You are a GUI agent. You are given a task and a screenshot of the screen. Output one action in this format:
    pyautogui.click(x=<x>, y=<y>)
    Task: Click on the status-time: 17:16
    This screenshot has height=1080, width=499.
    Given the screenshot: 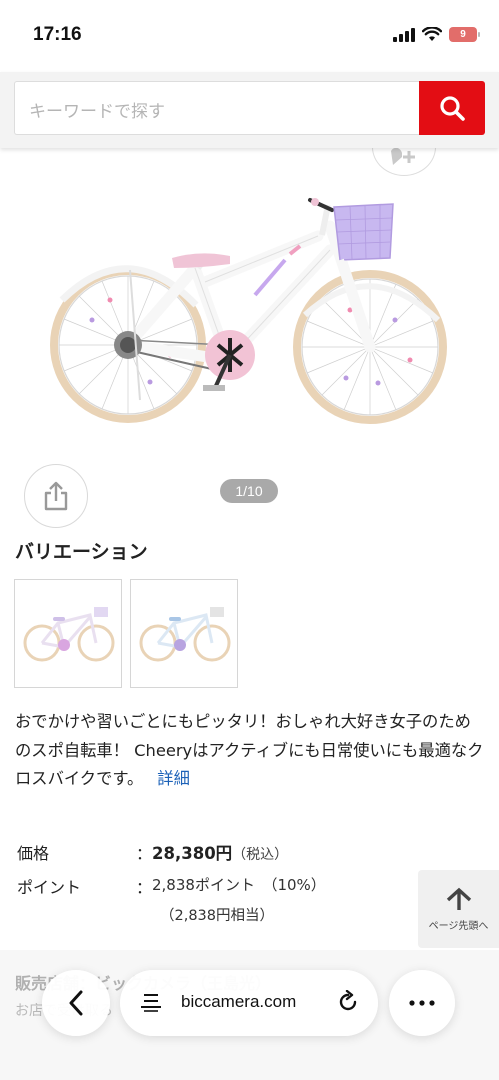 What is the action you would take?
    pyautogui.click(x=57, y=34)
    